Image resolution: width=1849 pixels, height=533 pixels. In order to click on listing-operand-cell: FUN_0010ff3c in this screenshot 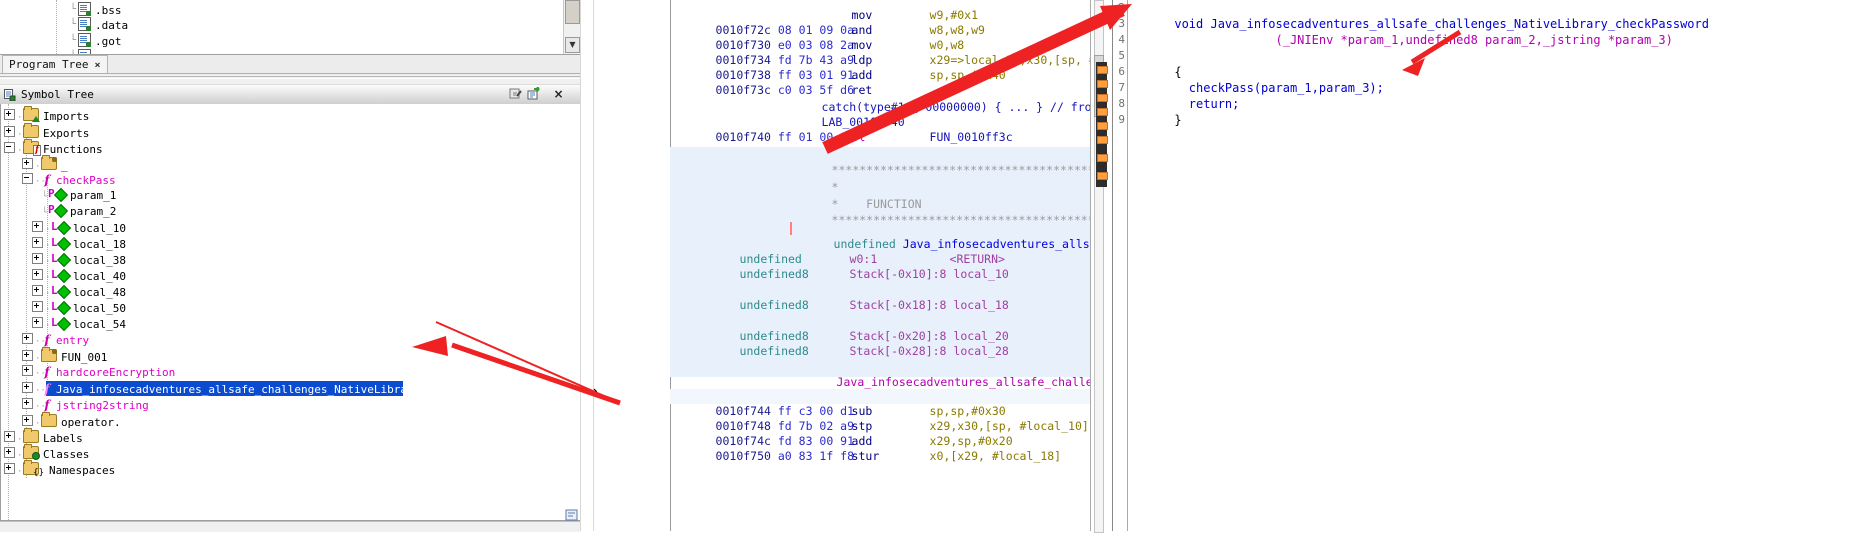, I will do `click(950, 129)`.